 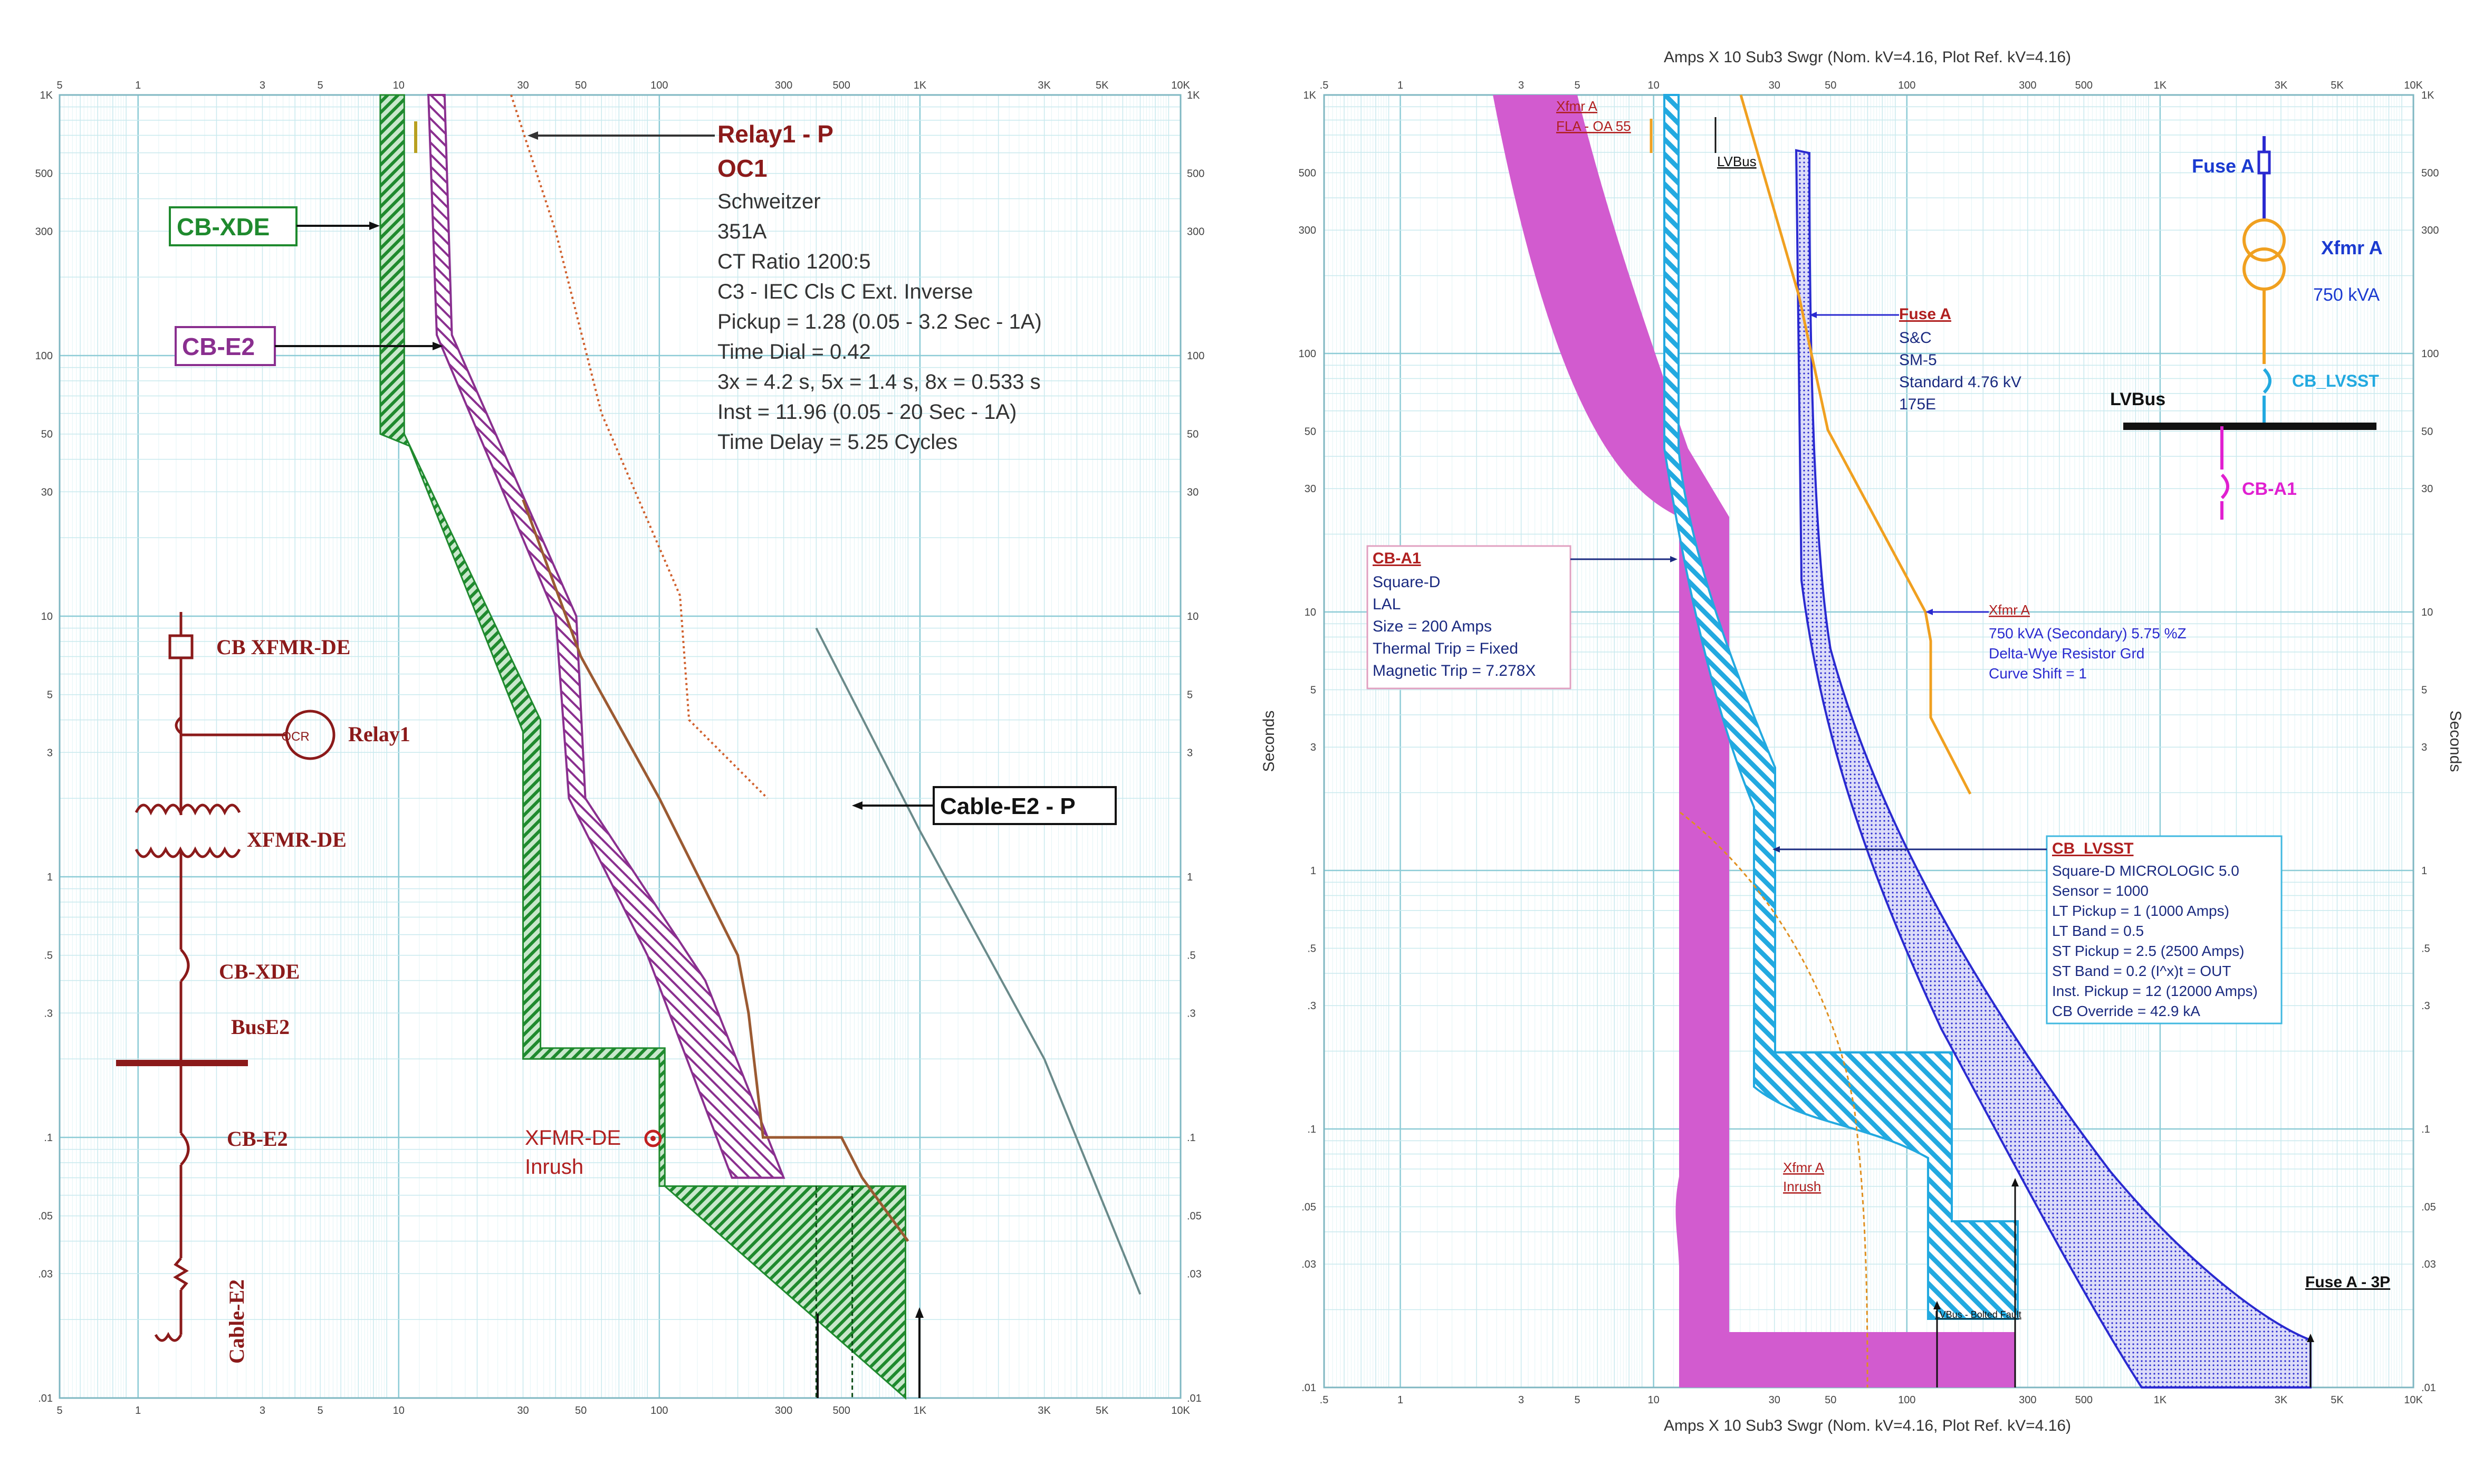 I want to click on relay-line: Inst = 11.96 (0.05 - 20 Sec - 1A), so click(x=867, y=412).